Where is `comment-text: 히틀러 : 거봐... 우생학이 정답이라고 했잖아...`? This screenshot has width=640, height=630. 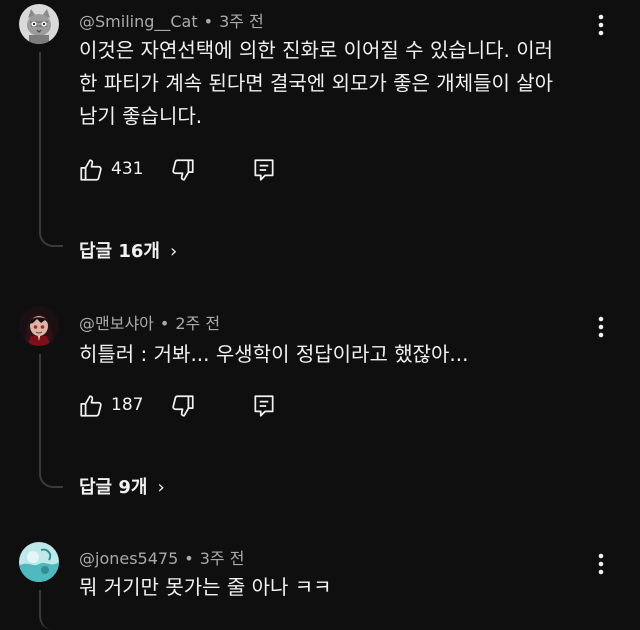 comment-text: 히틀러 : 거봐... 우생학이 정답이라고 했잖아... is located at coordinates (334, 354).